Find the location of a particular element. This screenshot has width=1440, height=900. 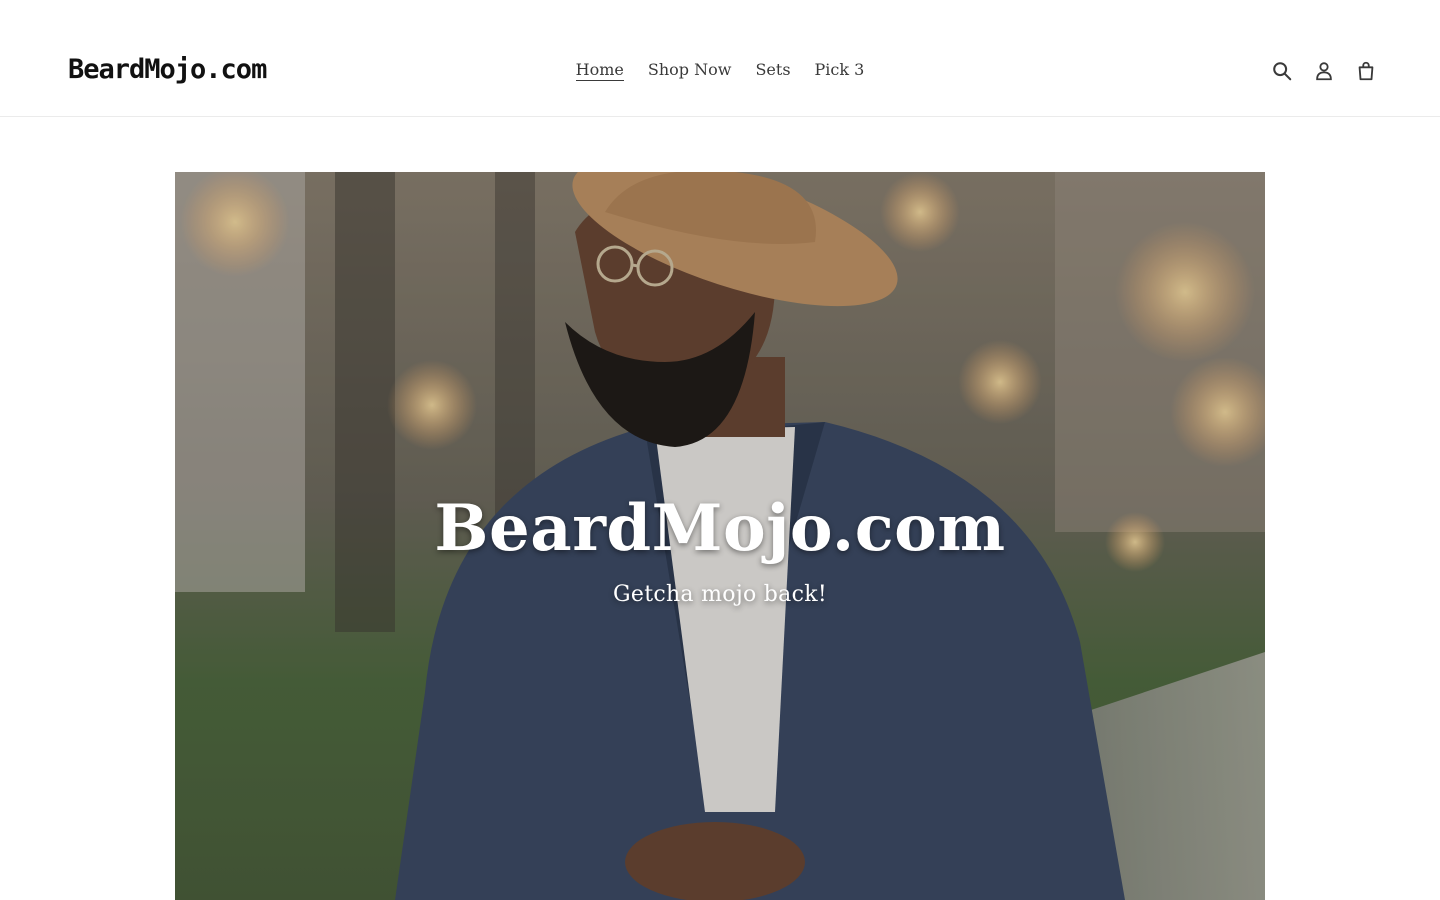

main-nav: Home Shop Now Sets Pick 3 is located at coordinates (720, 70).